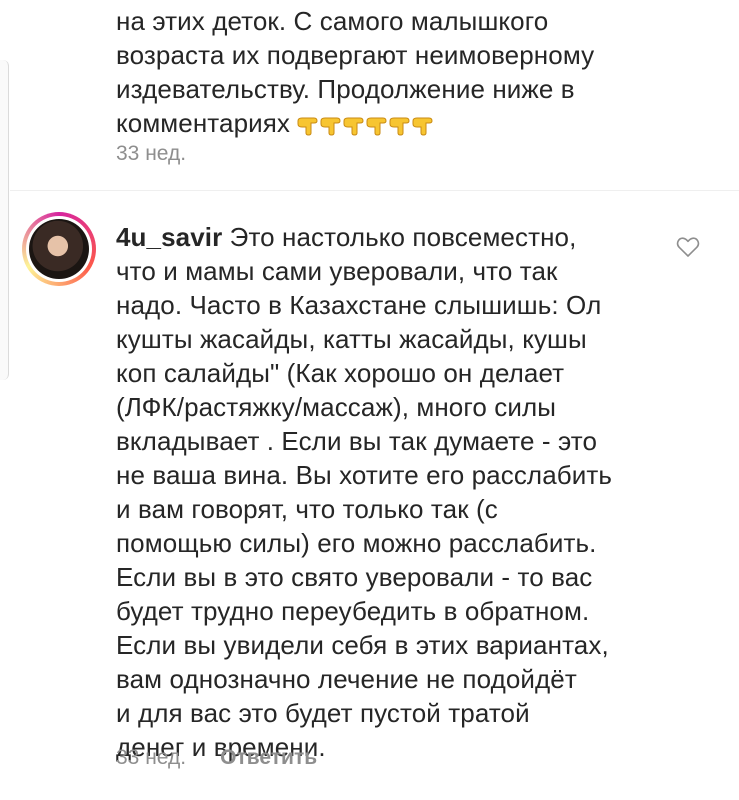 The image size is (739, 800). Describe the element at coordinates (216, 758) in the screenshot. I see `comment-actions: 33 нед. Ответить` at that location.